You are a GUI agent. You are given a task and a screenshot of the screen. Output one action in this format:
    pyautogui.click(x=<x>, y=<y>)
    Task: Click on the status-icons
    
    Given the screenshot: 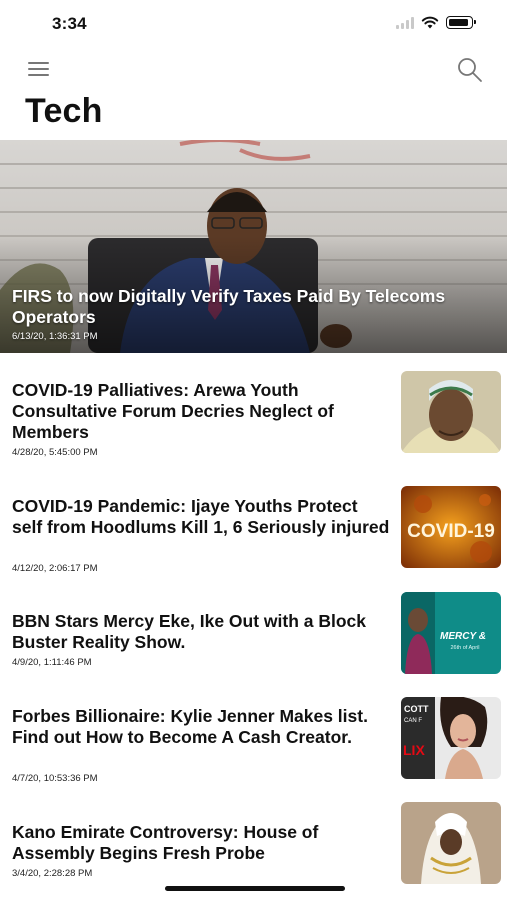 What is the action you would take?
    pyautogui.click(x=436, y=22)
    